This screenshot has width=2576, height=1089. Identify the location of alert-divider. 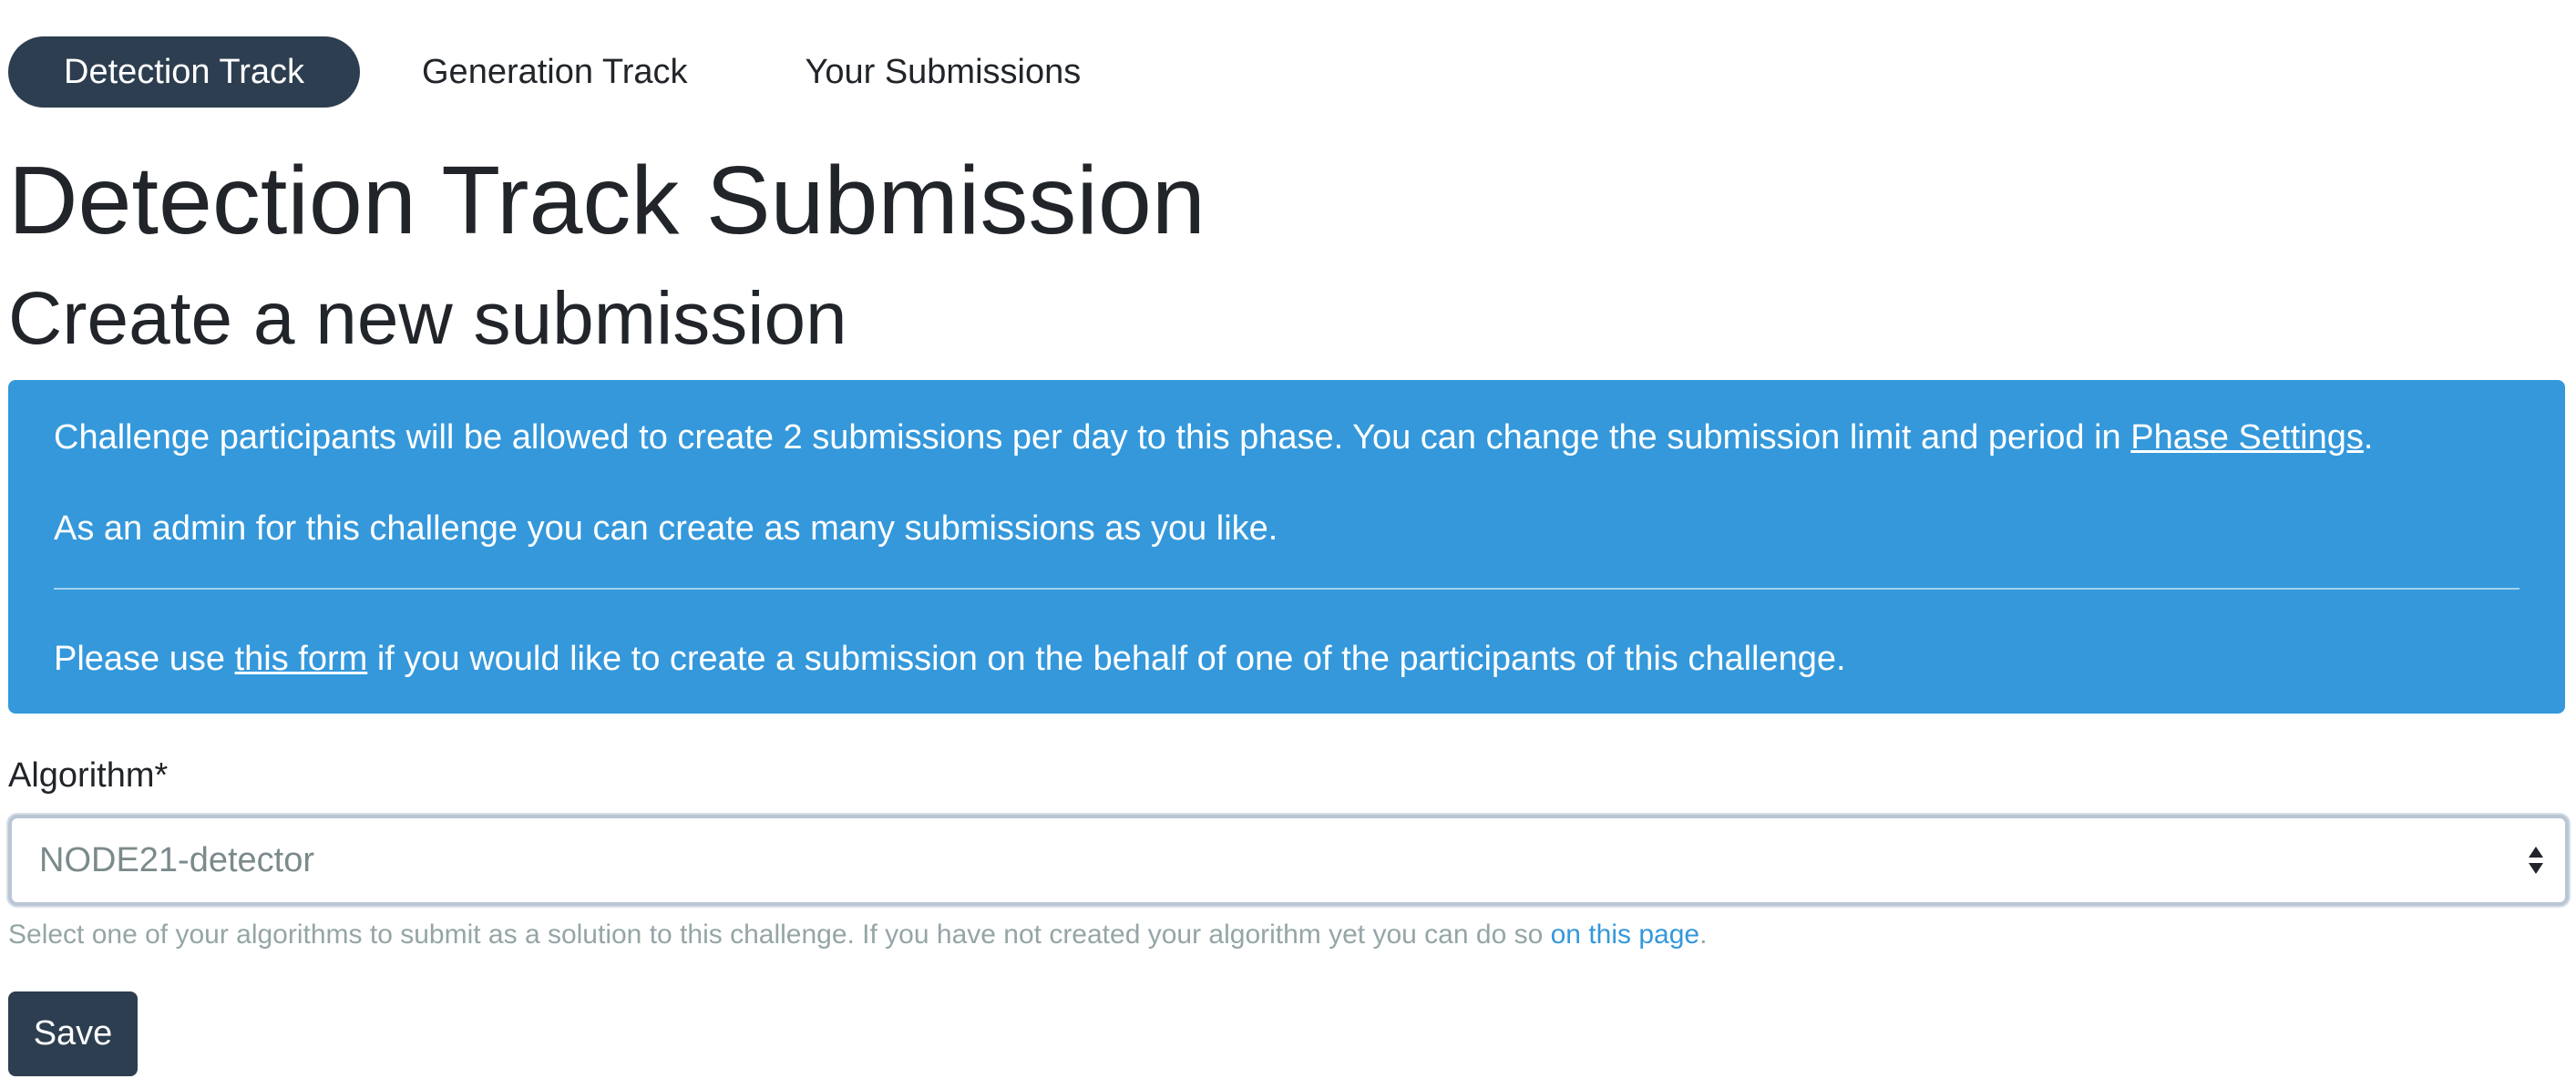
(1287, 589).